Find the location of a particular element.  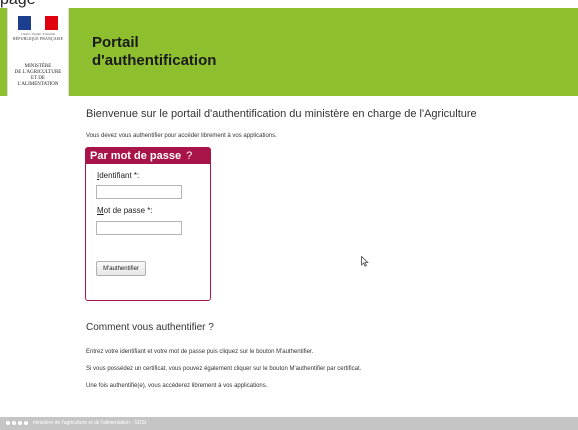

logo-ministry-line-4: L'ALIMENTATION is located at coordinates (38, 84).